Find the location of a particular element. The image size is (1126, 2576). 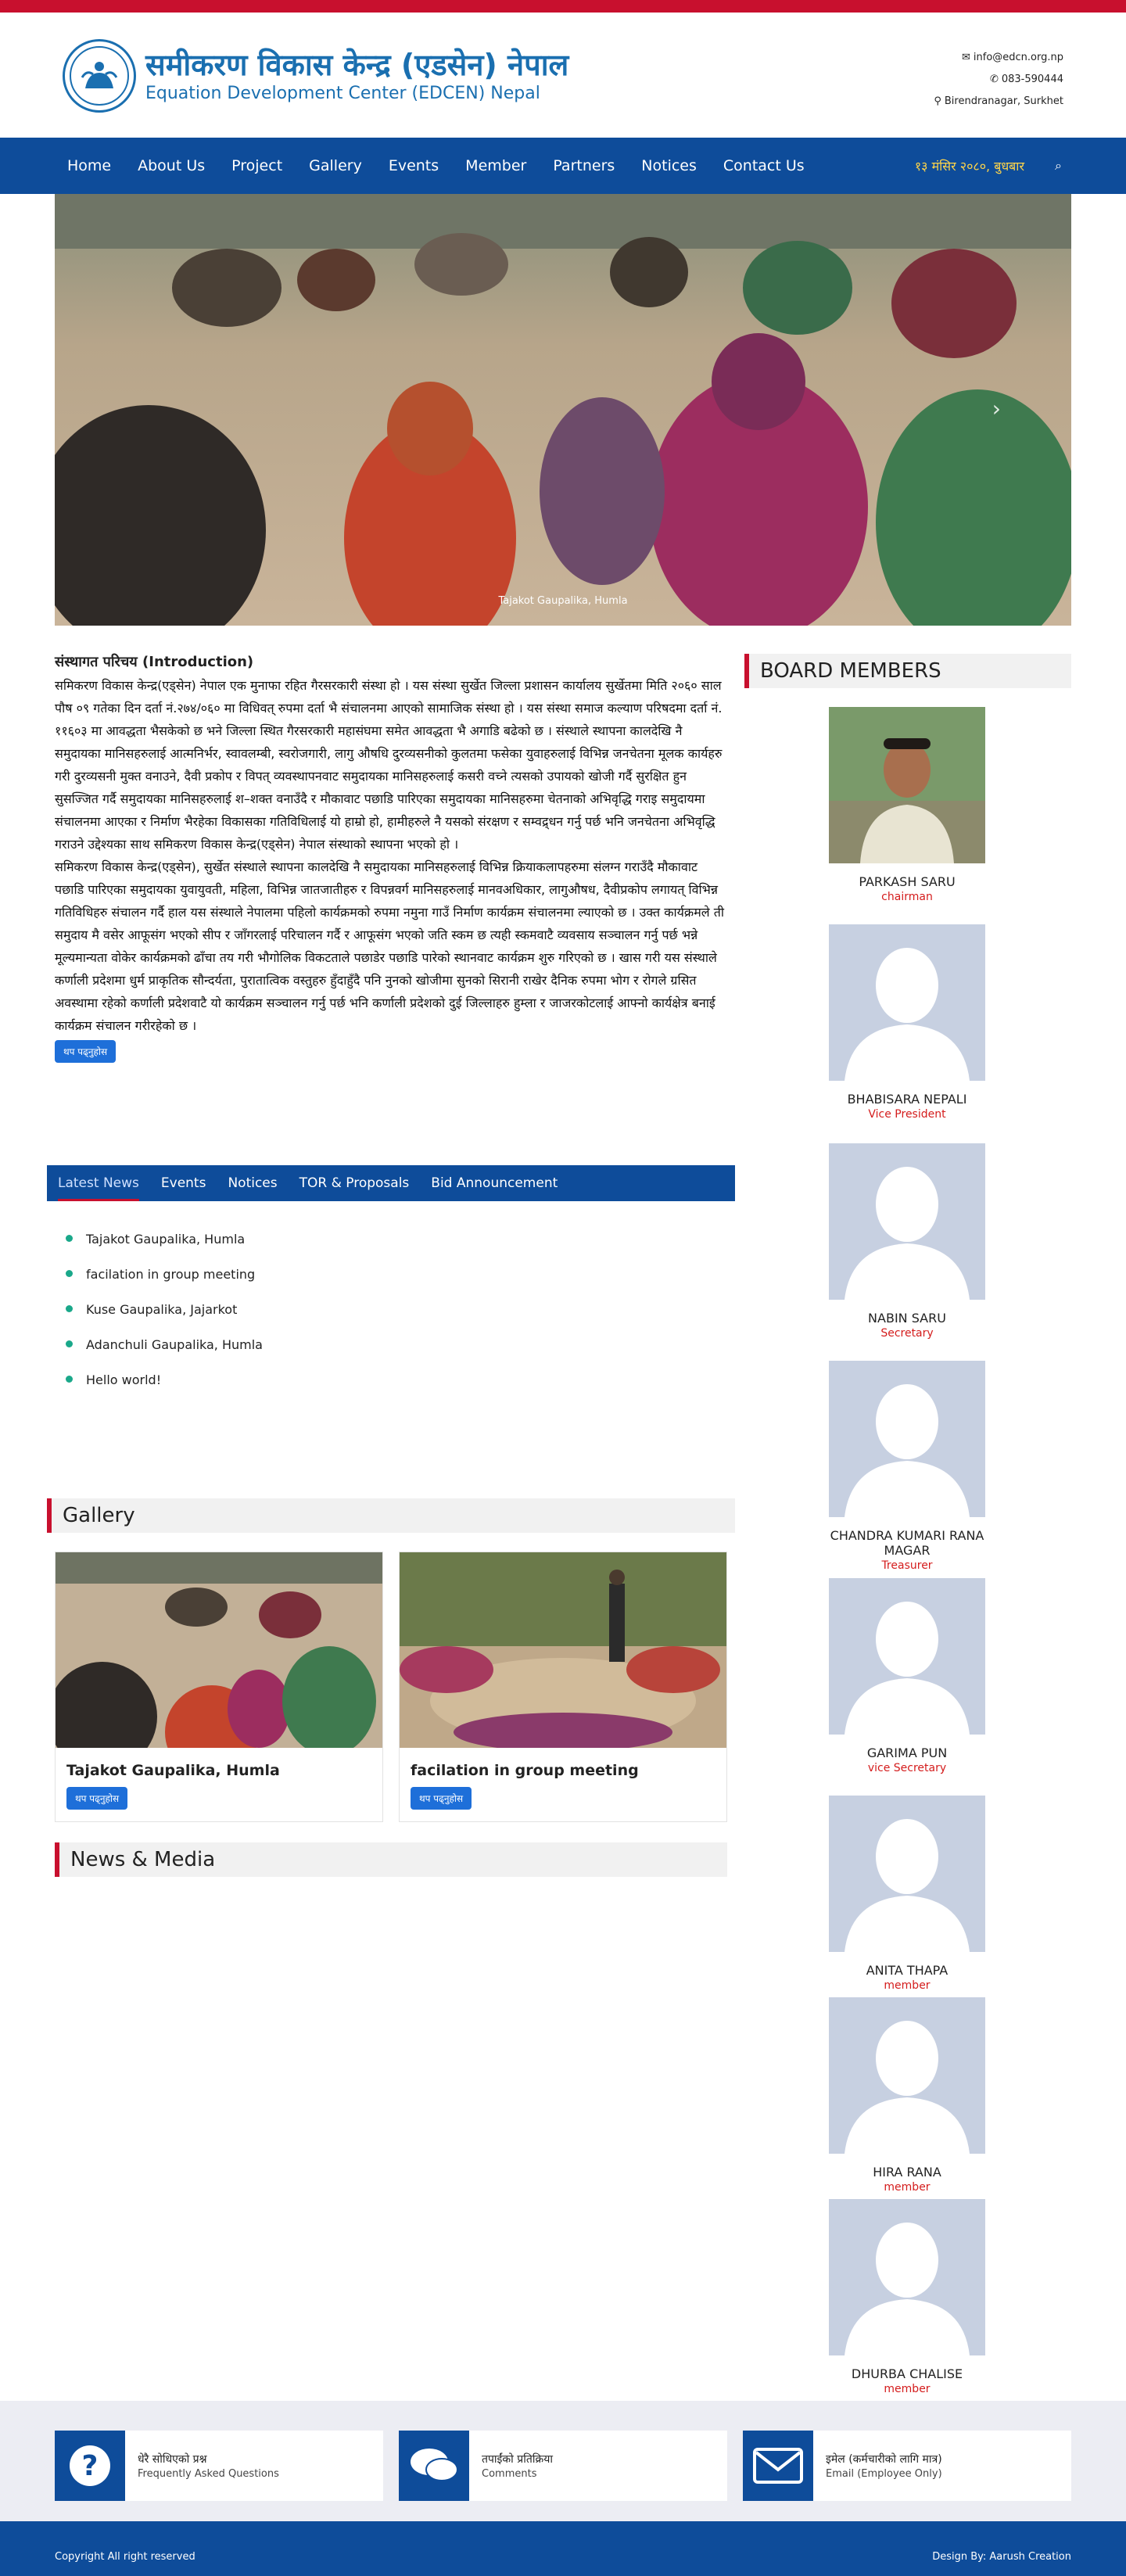

news-list-item: Hello world! is located at coordinates (163, 1379).